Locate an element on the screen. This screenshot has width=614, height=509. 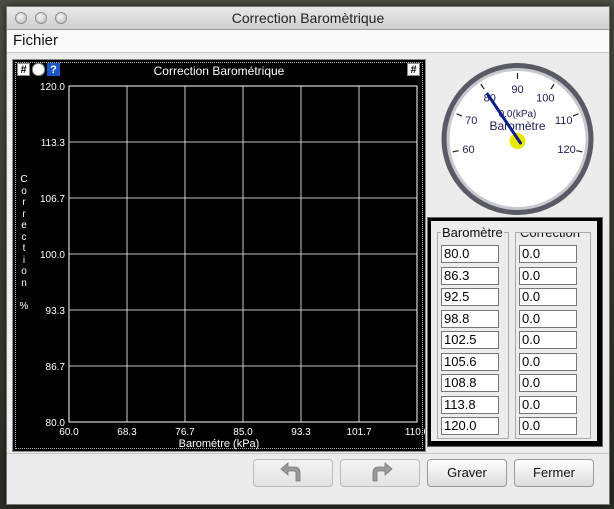
menu-fichier: Fichier is located at coordinates (35, 41).